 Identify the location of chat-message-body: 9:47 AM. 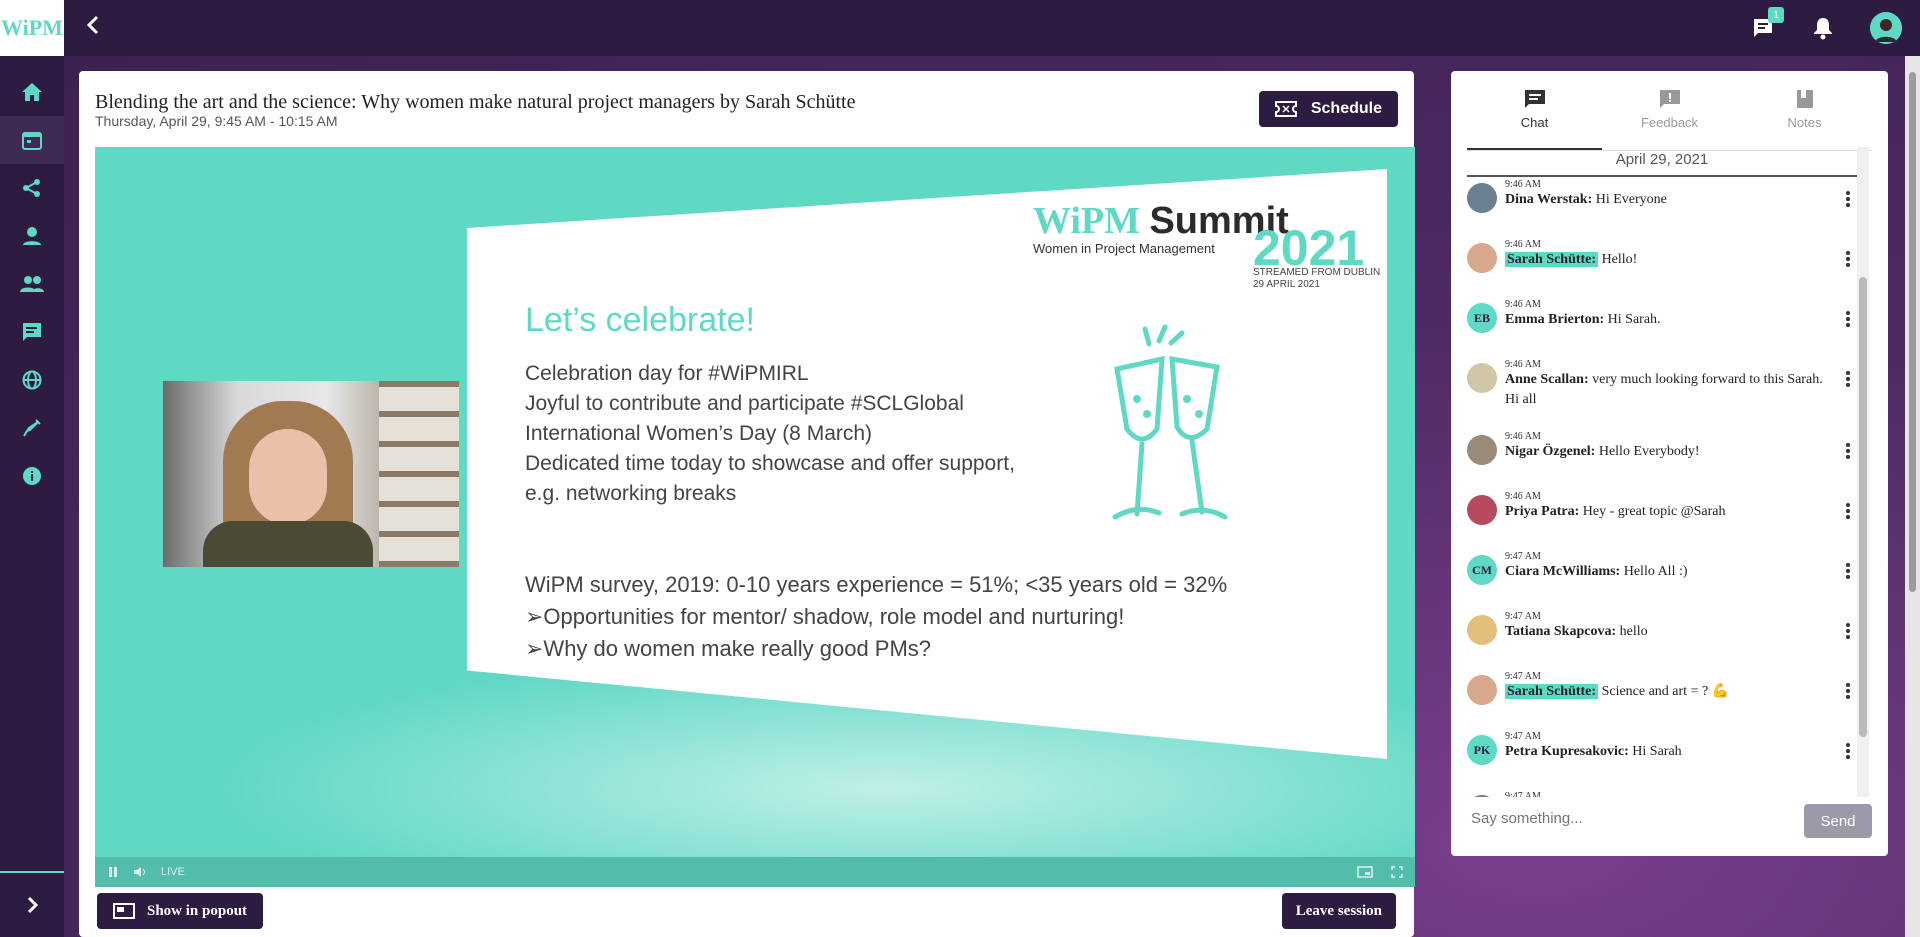
(1670, 794).